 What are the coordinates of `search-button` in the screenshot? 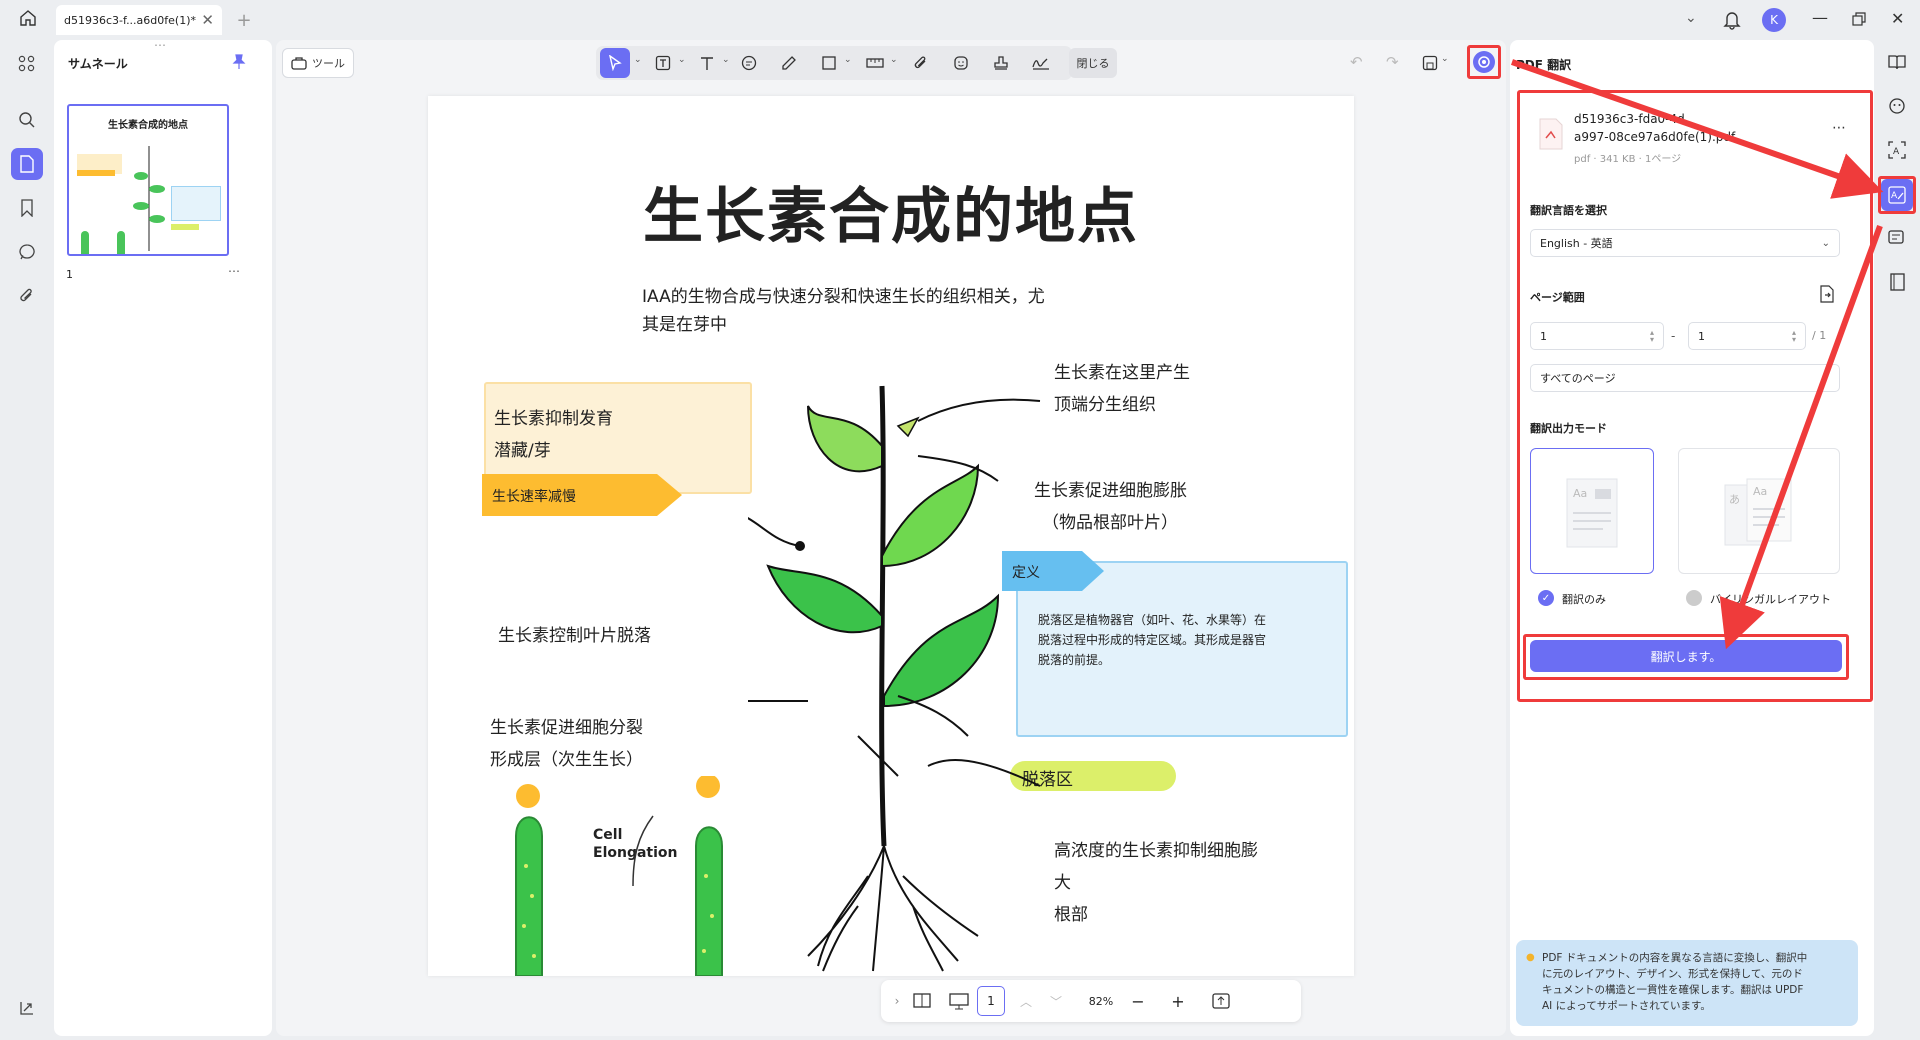 It's located at (27, 120).